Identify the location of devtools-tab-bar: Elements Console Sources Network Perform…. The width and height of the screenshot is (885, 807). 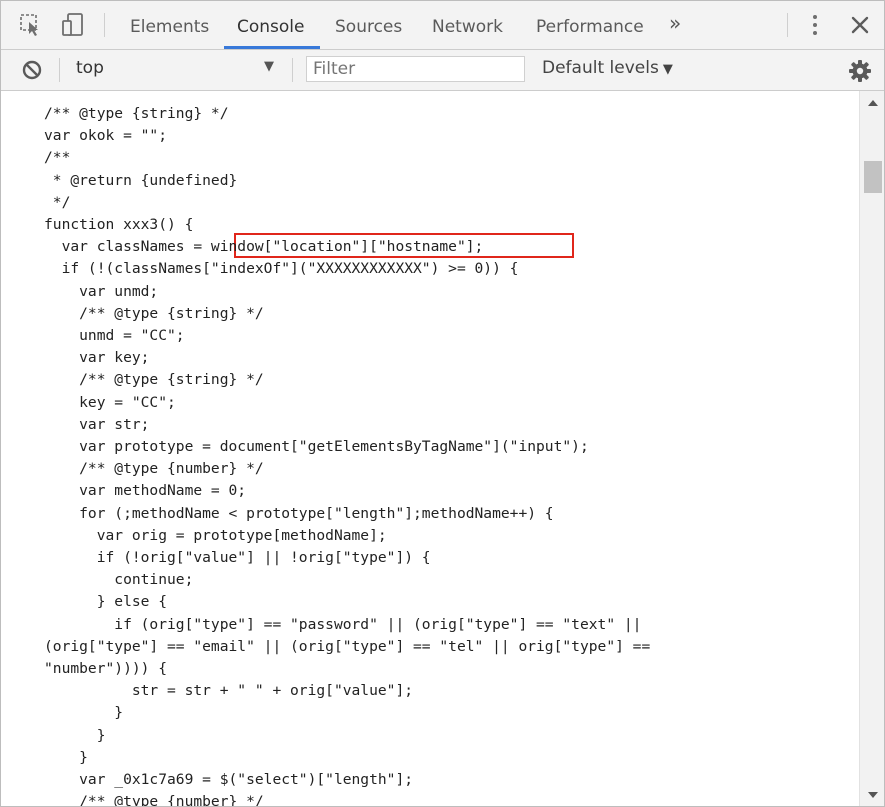
(442, 25).